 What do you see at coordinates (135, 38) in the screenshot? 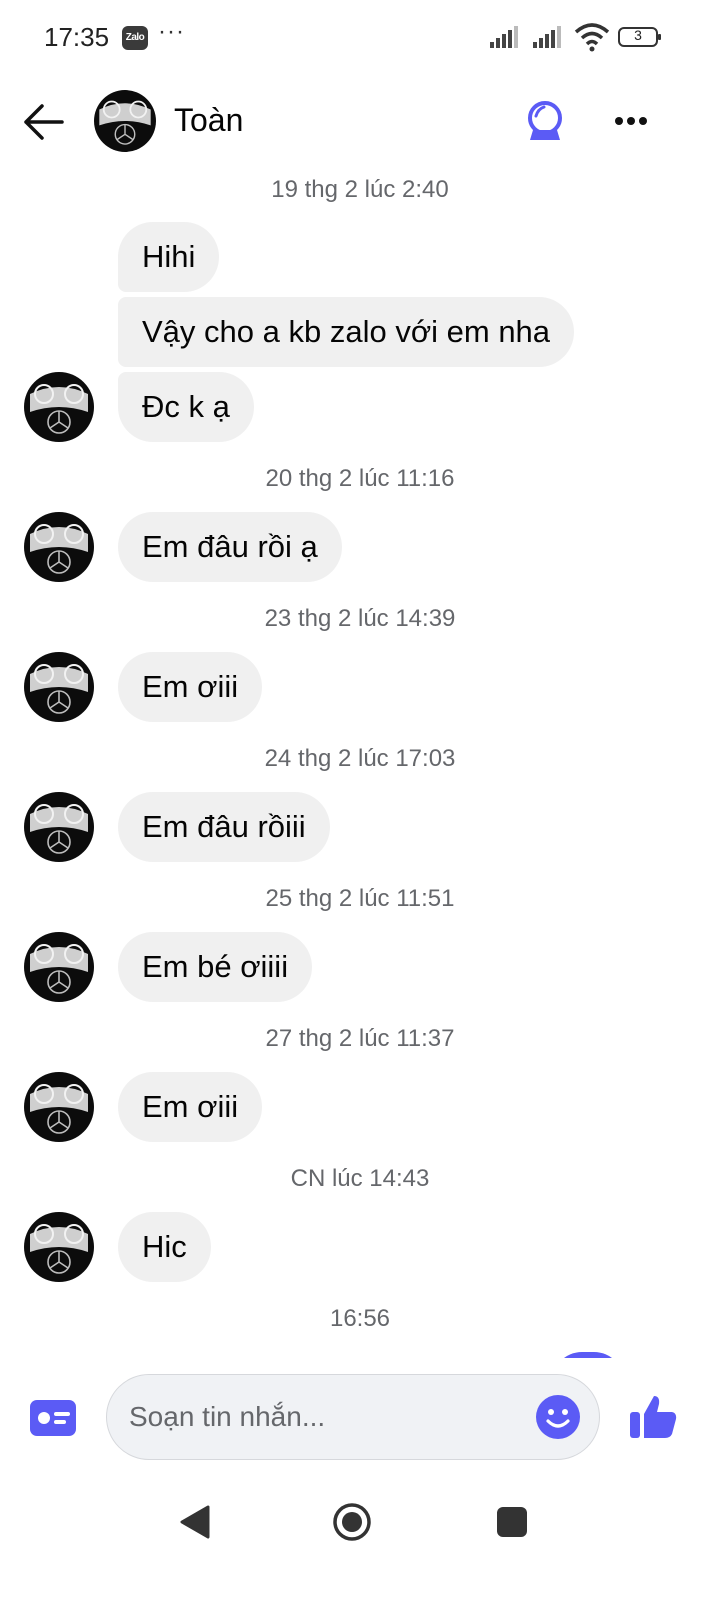
I see `zalo-notification-icon: Zalo` at bounding box center [135, 38].